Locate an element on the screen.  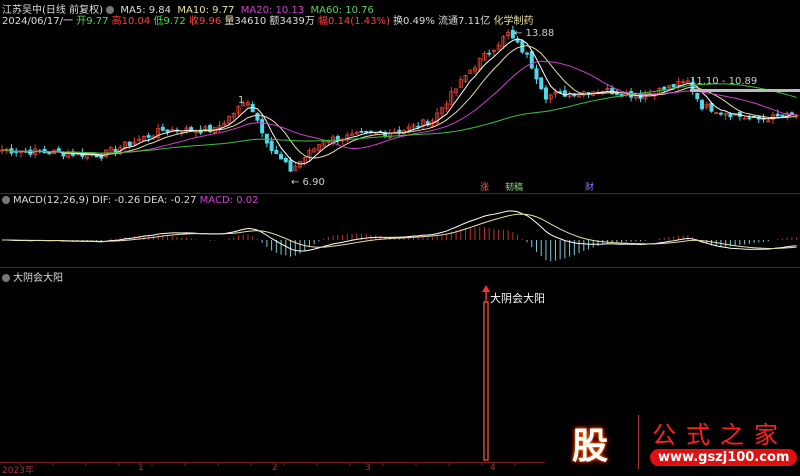
logo-url: www.gszj100.com is located at coordinates (724, 457).